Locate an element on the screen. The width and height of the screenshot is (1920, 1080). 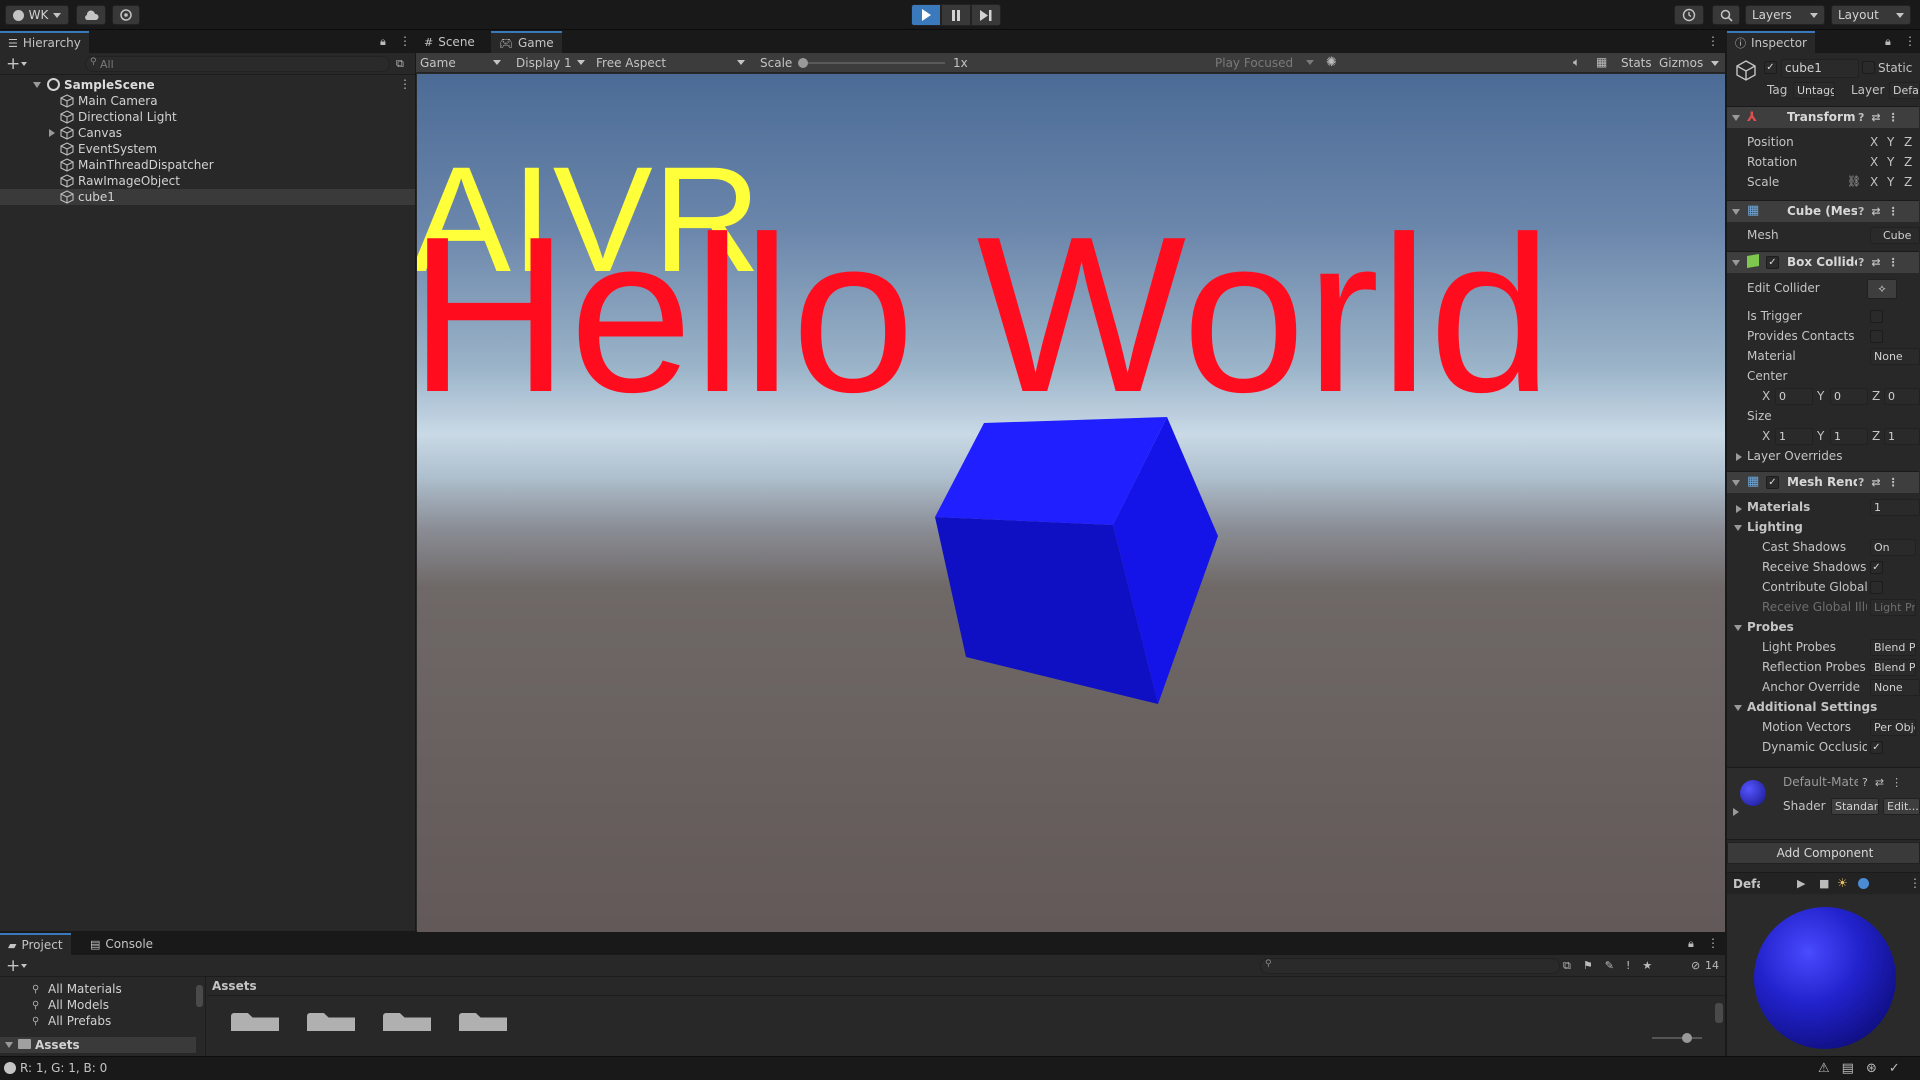
layer-overrides-foldout: Layer Overrides is located at coordinates (1794, 456).